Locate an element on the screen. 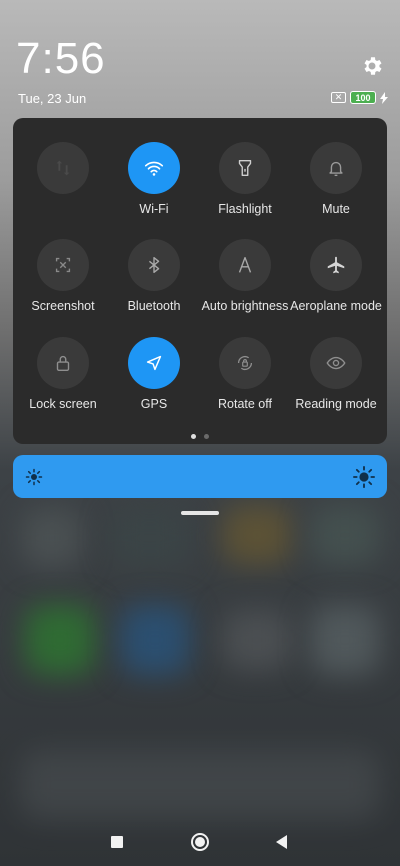 The height and width of the screenshot is (866, 400). battery-icon: 100 is located at coordinates (363, 97).